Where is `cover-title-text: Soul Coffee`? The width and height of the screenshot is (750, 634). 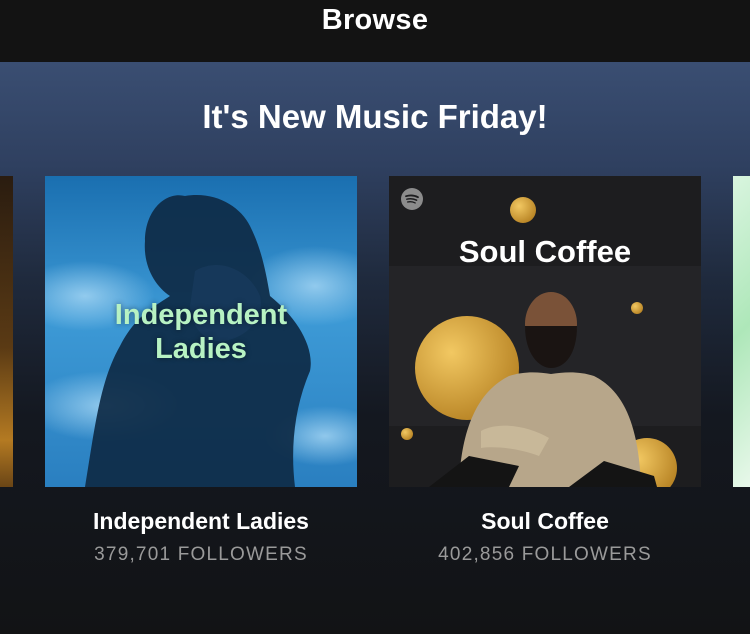
cover-title-text: Soul Coffee is located at coordinates (545, 251).